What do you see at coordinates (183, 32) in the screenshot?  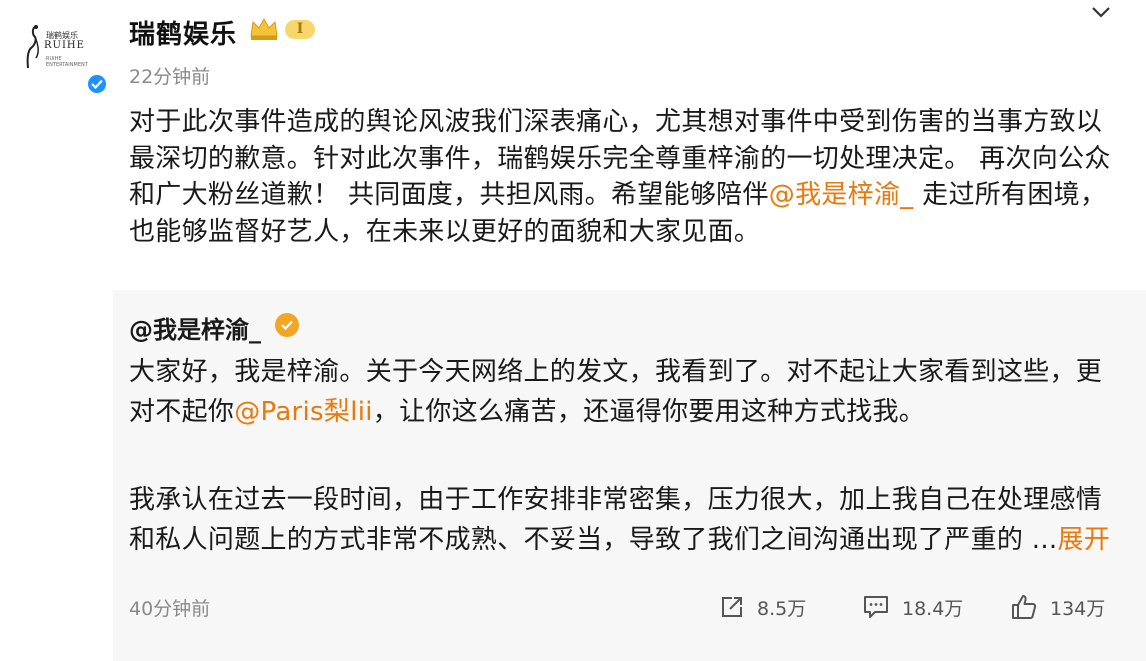 I see `account-name: 瑞鹤娱乐` at bounding box center [183, 32].